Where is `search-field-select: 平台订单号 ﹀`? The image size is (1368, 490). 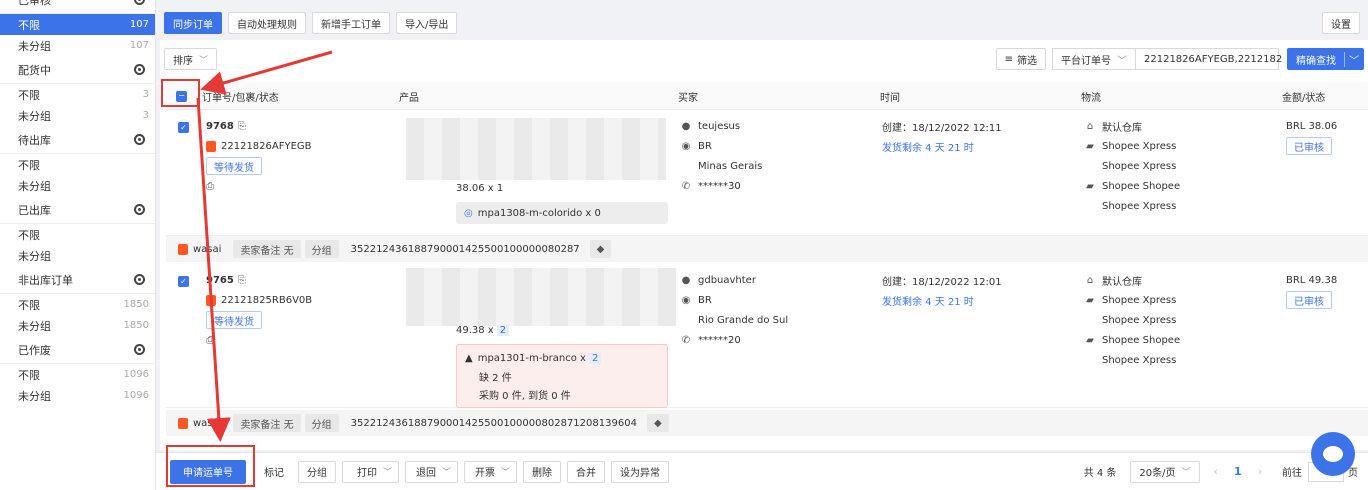 search-field-select: 平台订单号 ﹀ is located at coordinates (1093, 59).